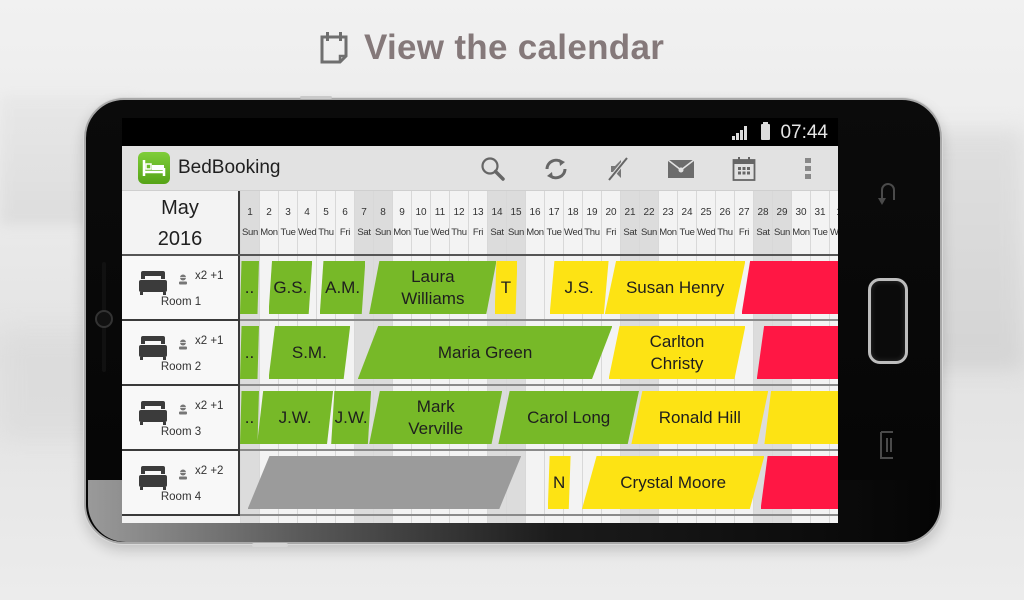  What do you see at coordinates (316, 97) in the screenshot?
I see `phone-power-button` at bounding box center [316, 97].